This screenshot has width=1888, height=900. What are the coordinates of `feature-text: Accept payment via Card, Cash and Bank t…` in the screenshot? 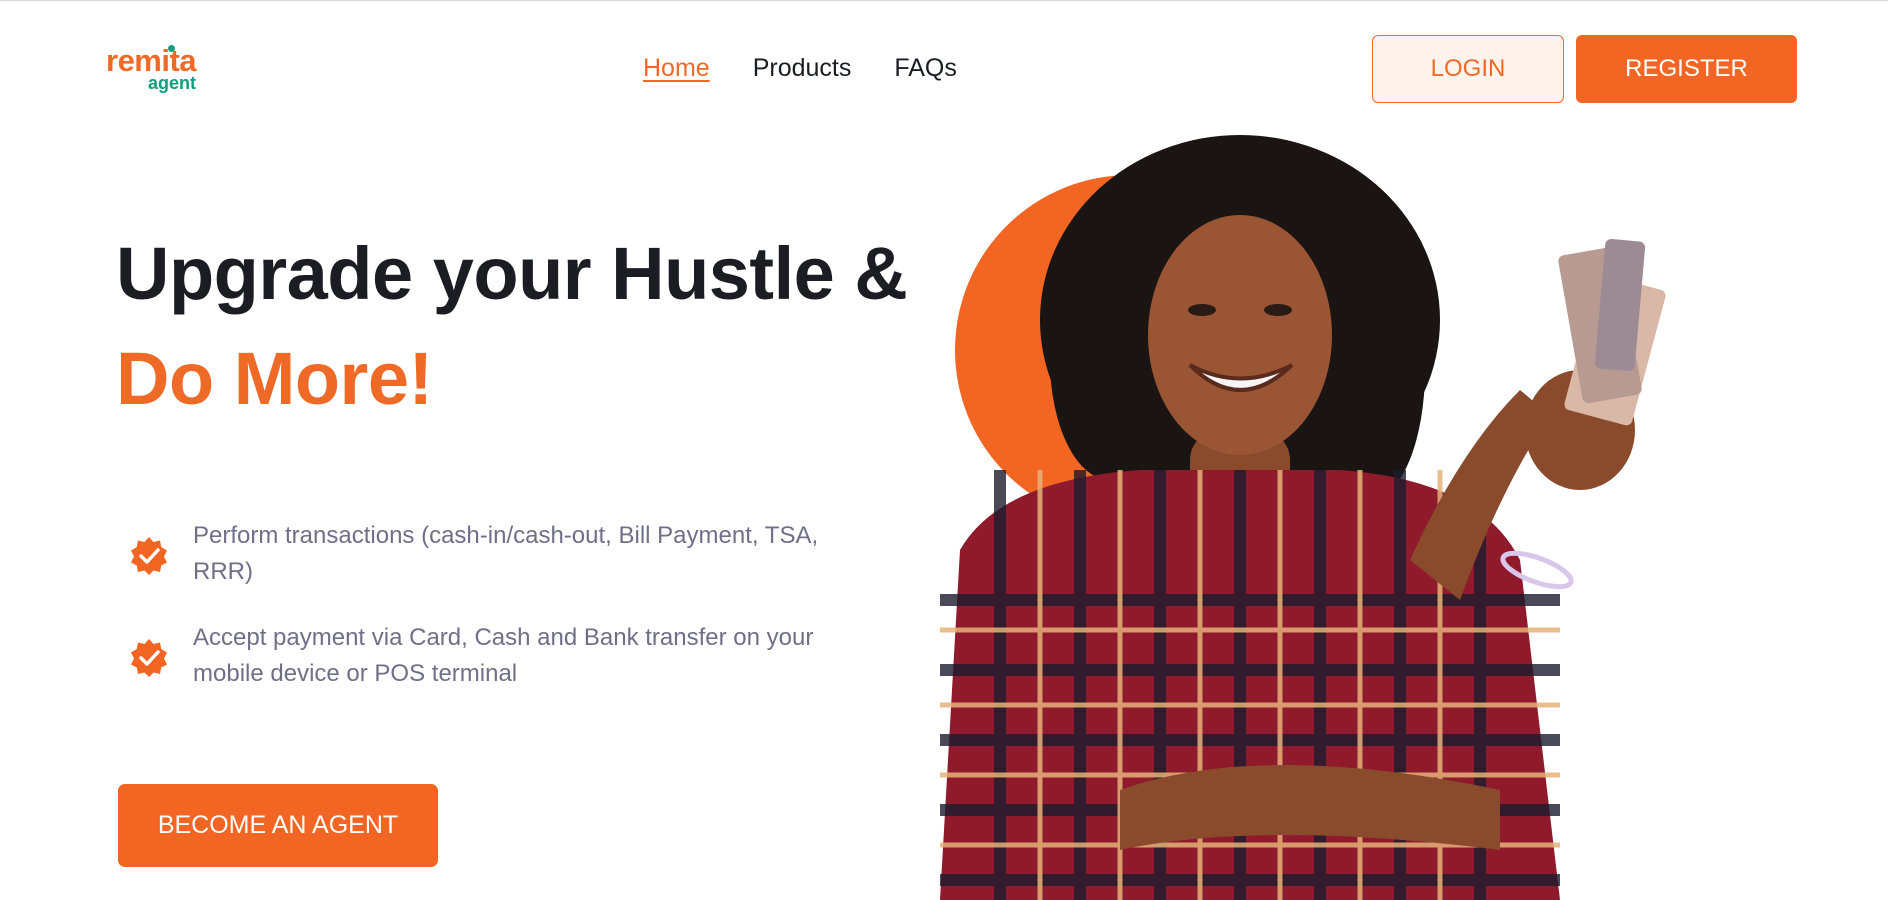 It's located at (503, 655).